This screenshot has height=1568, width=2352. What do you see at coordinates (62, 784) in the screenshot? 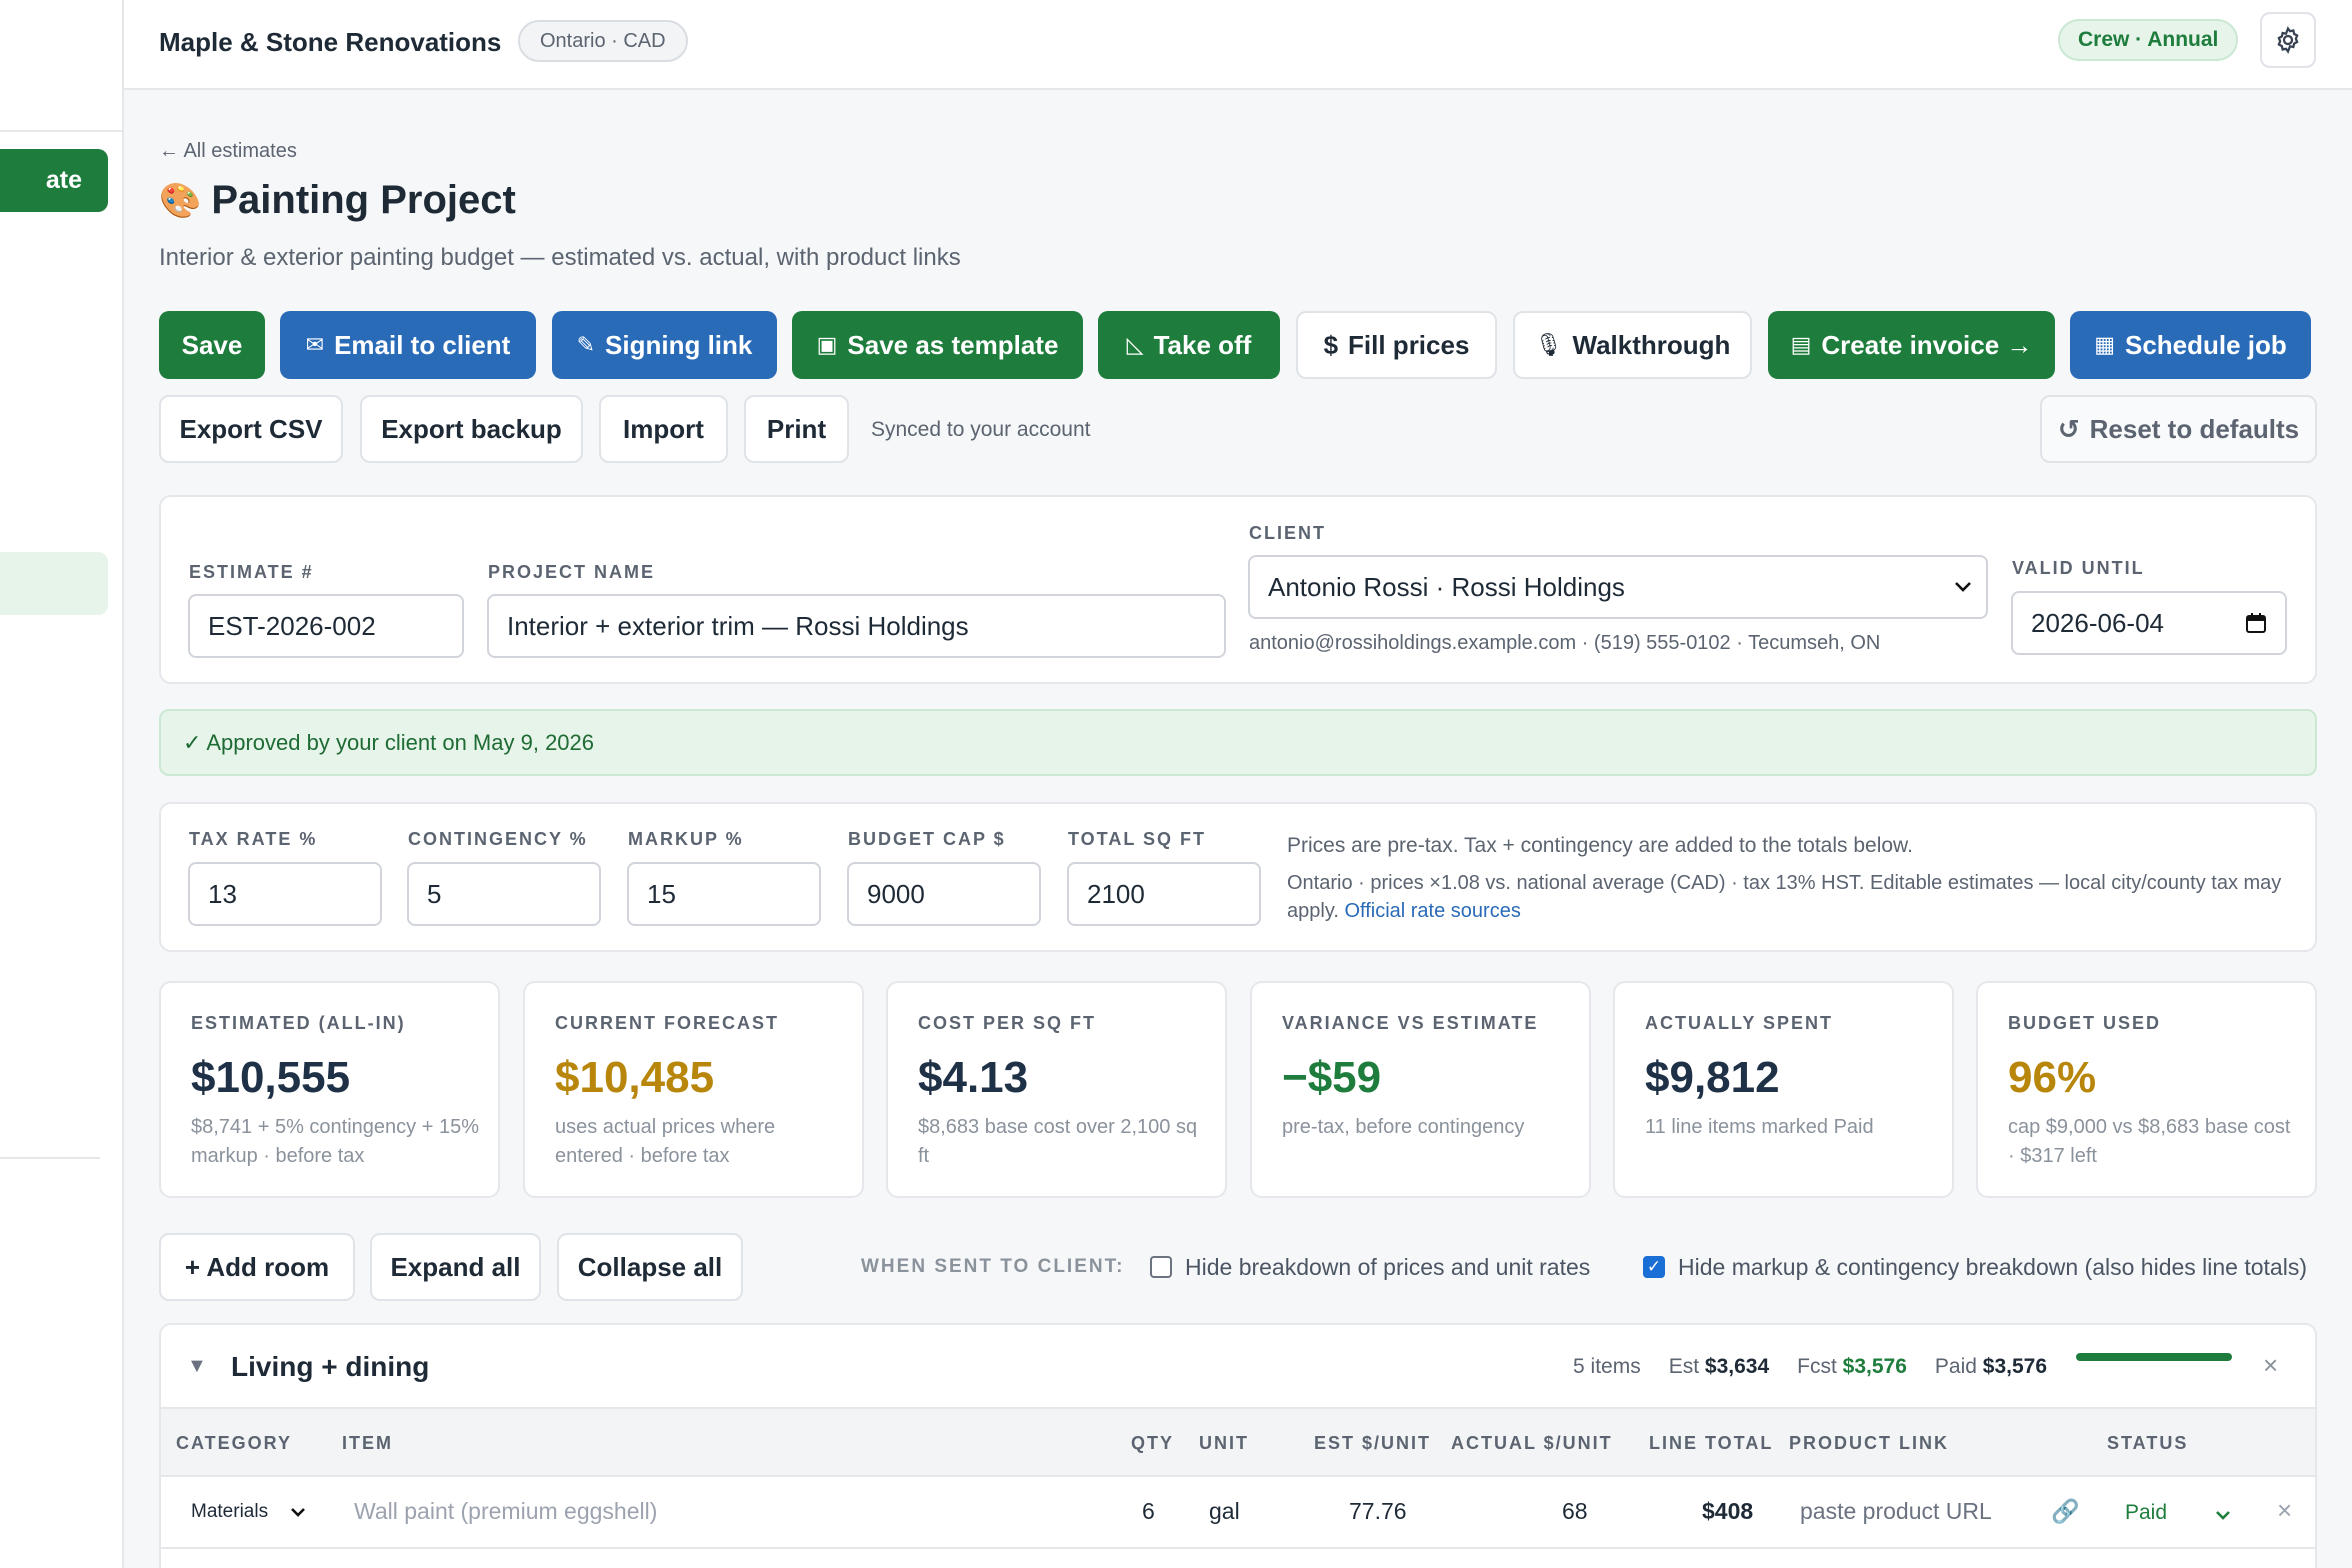
I see `sidebar: ate` at bounding box center [62, 784].